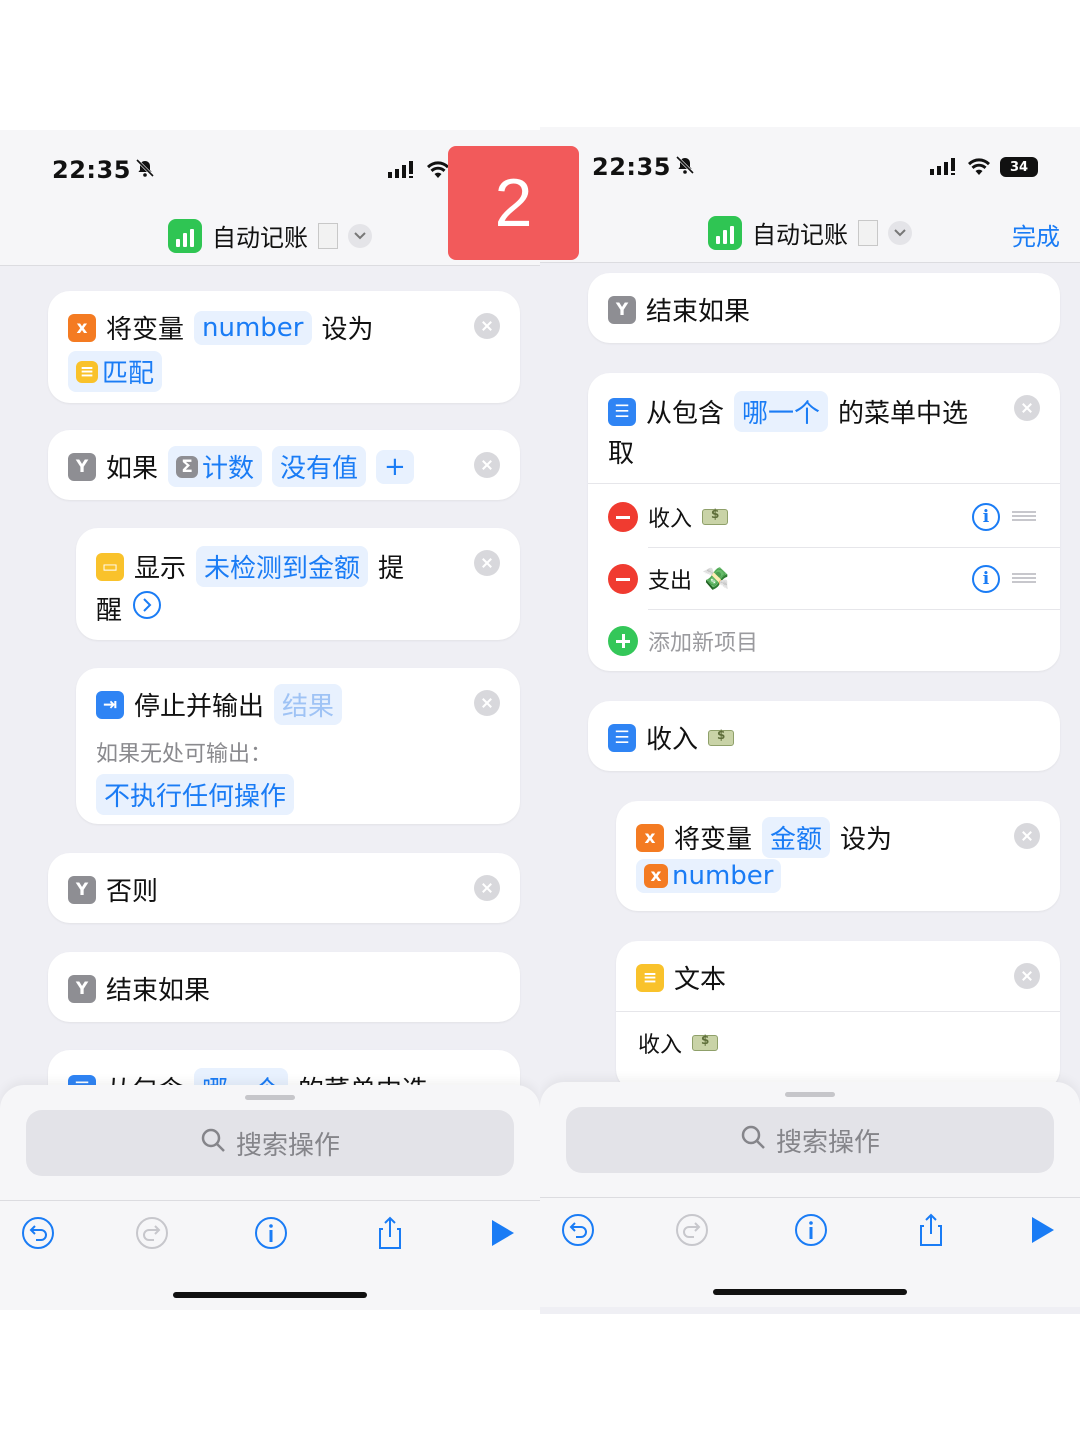 The width and height of the screenshot is (1080, 1440). What do you see at coordinates (513, 203) in the screenshot?
I see `step-number-badge: 2` at bounding box center [513, 203].